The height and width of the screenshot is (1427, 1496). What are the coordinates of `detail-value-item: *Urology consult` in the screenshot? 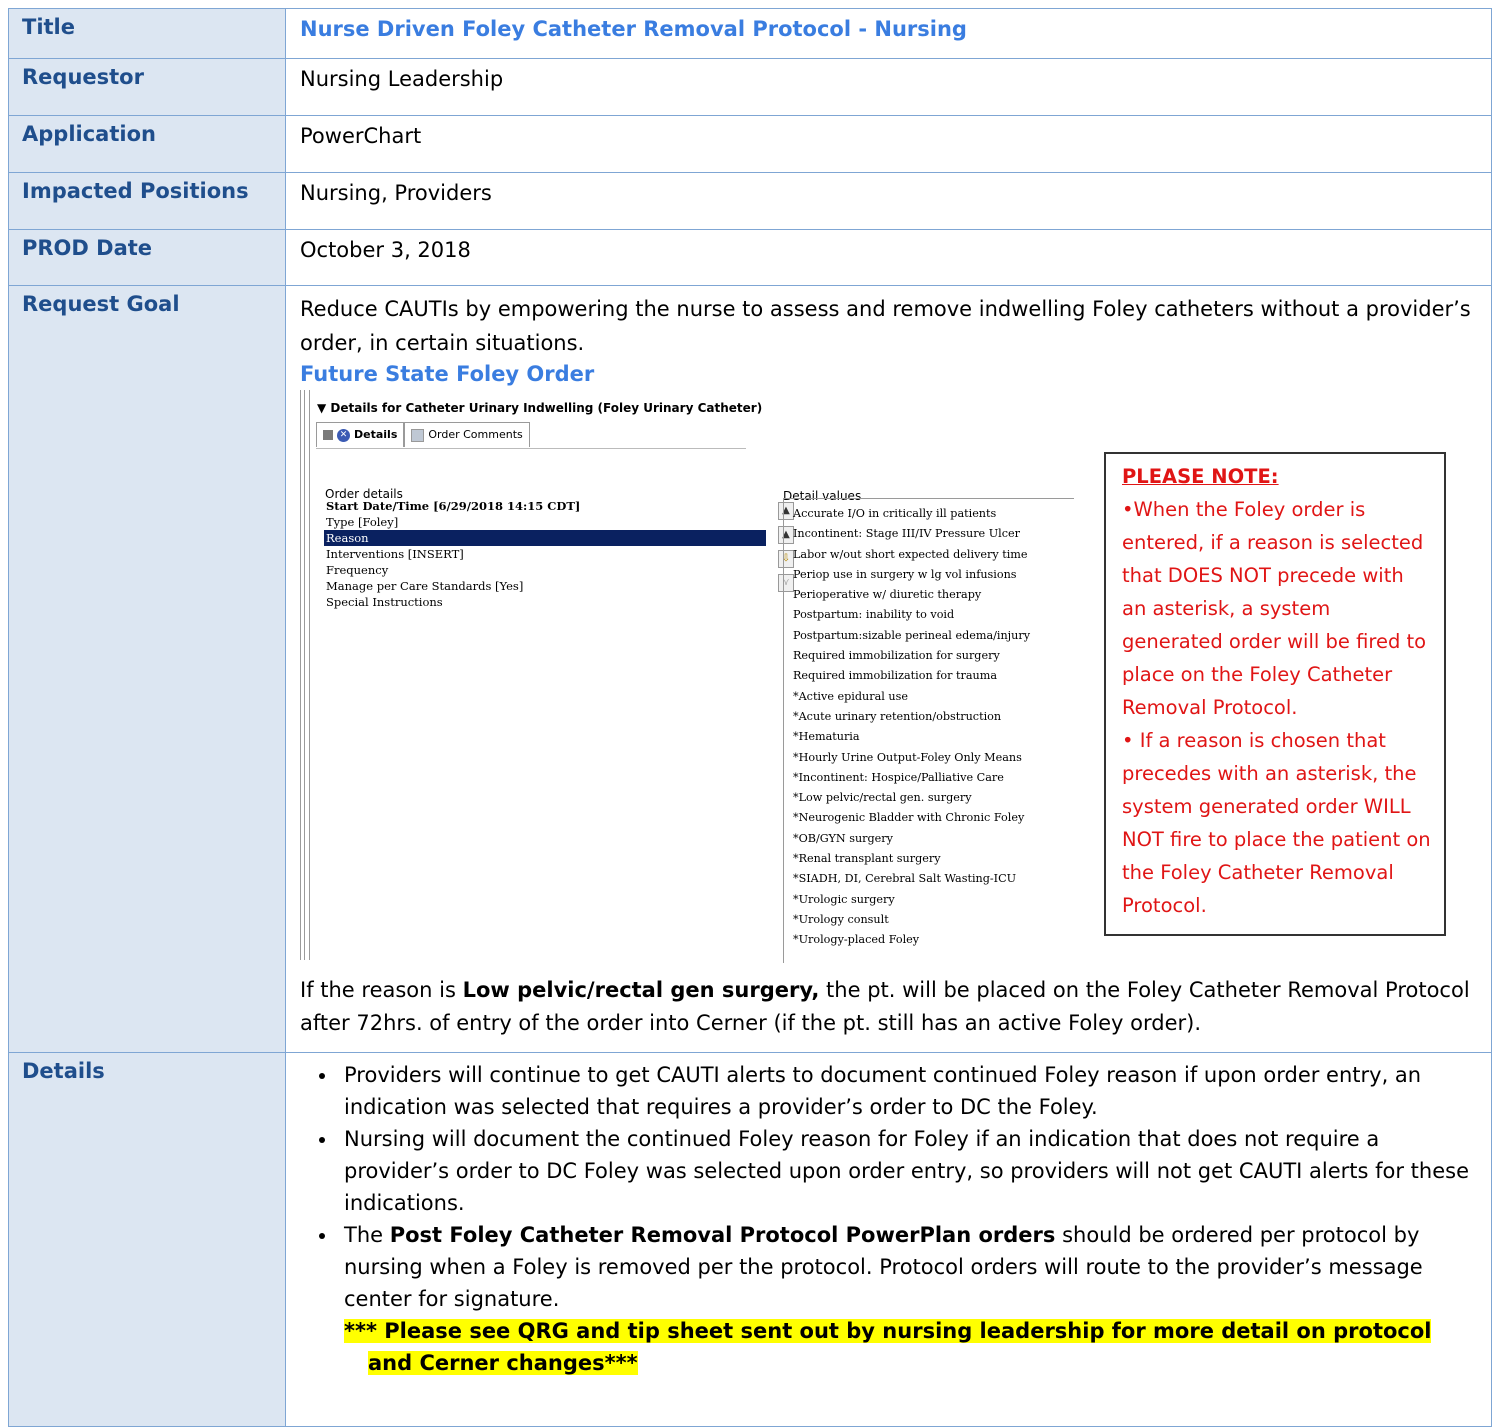 It's located at (911, 920).